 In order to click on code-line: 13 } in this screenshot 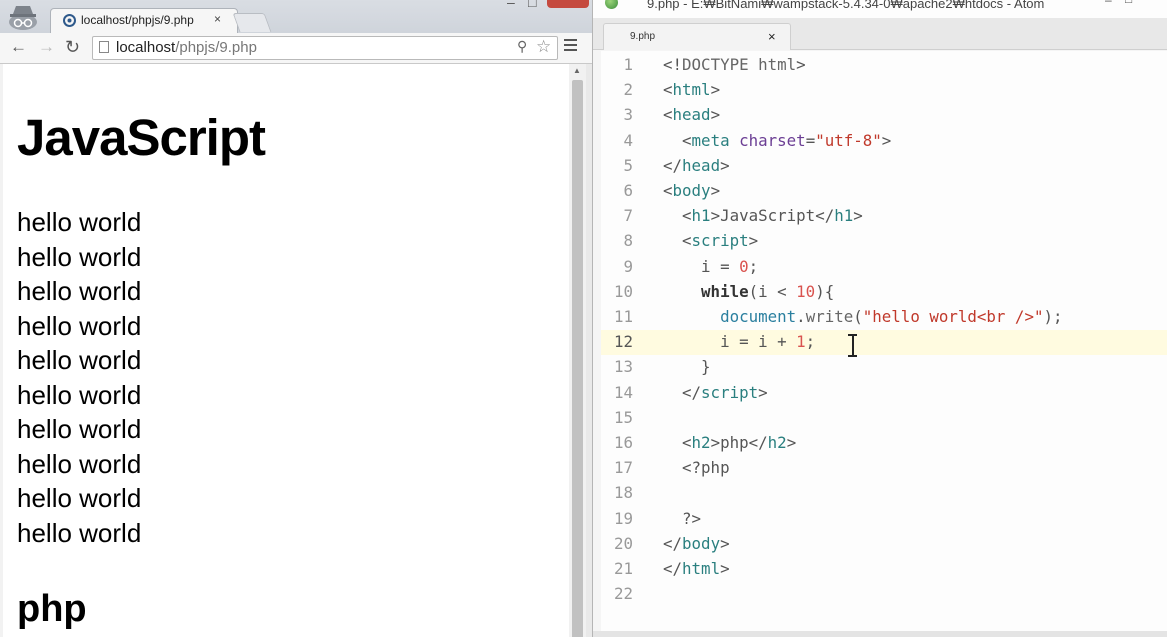, I will do `click(884, 367)`.